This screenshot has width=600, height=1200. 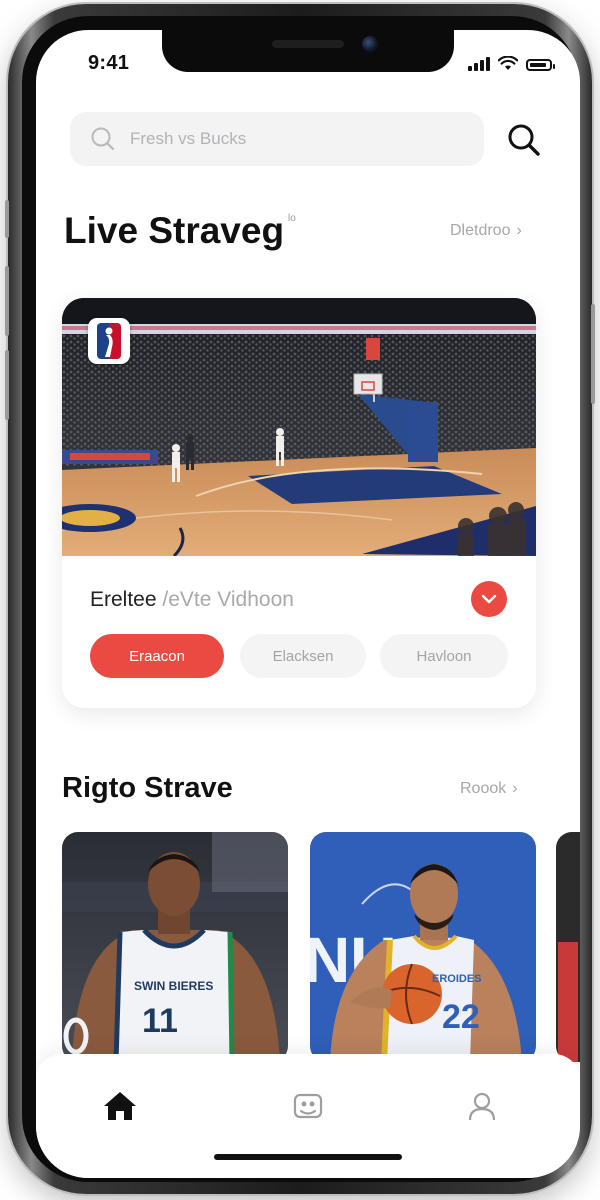 What do you see at coordinates (524, 140) in the screenshot?
I see `search-button-icon` at bounding box center [524, 140].